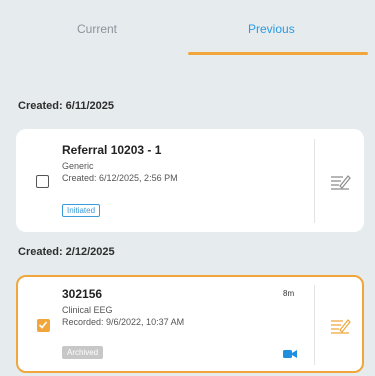 Image resolution: width=375 pixels, height=376 pixels. I want to click on card-title: 302156, so click(82, 294).